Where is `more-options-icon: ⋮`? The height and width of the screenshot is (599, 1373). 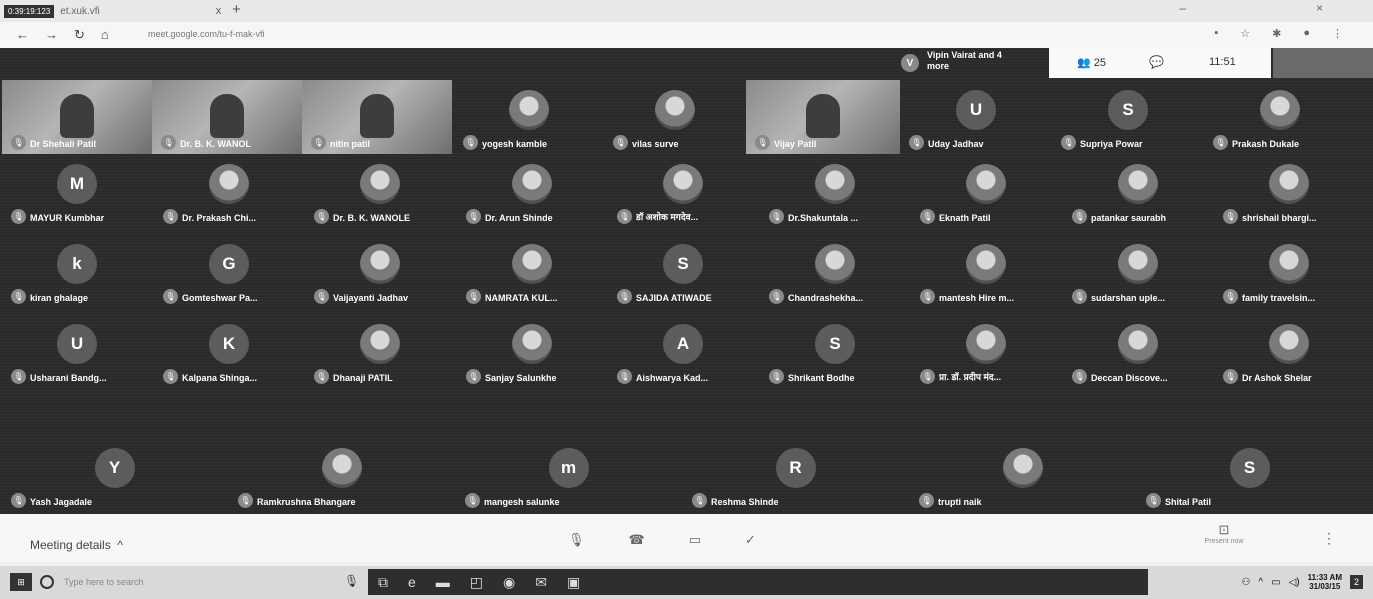
more-options-icon: ⋮ is located at coordinates (1329, 538).